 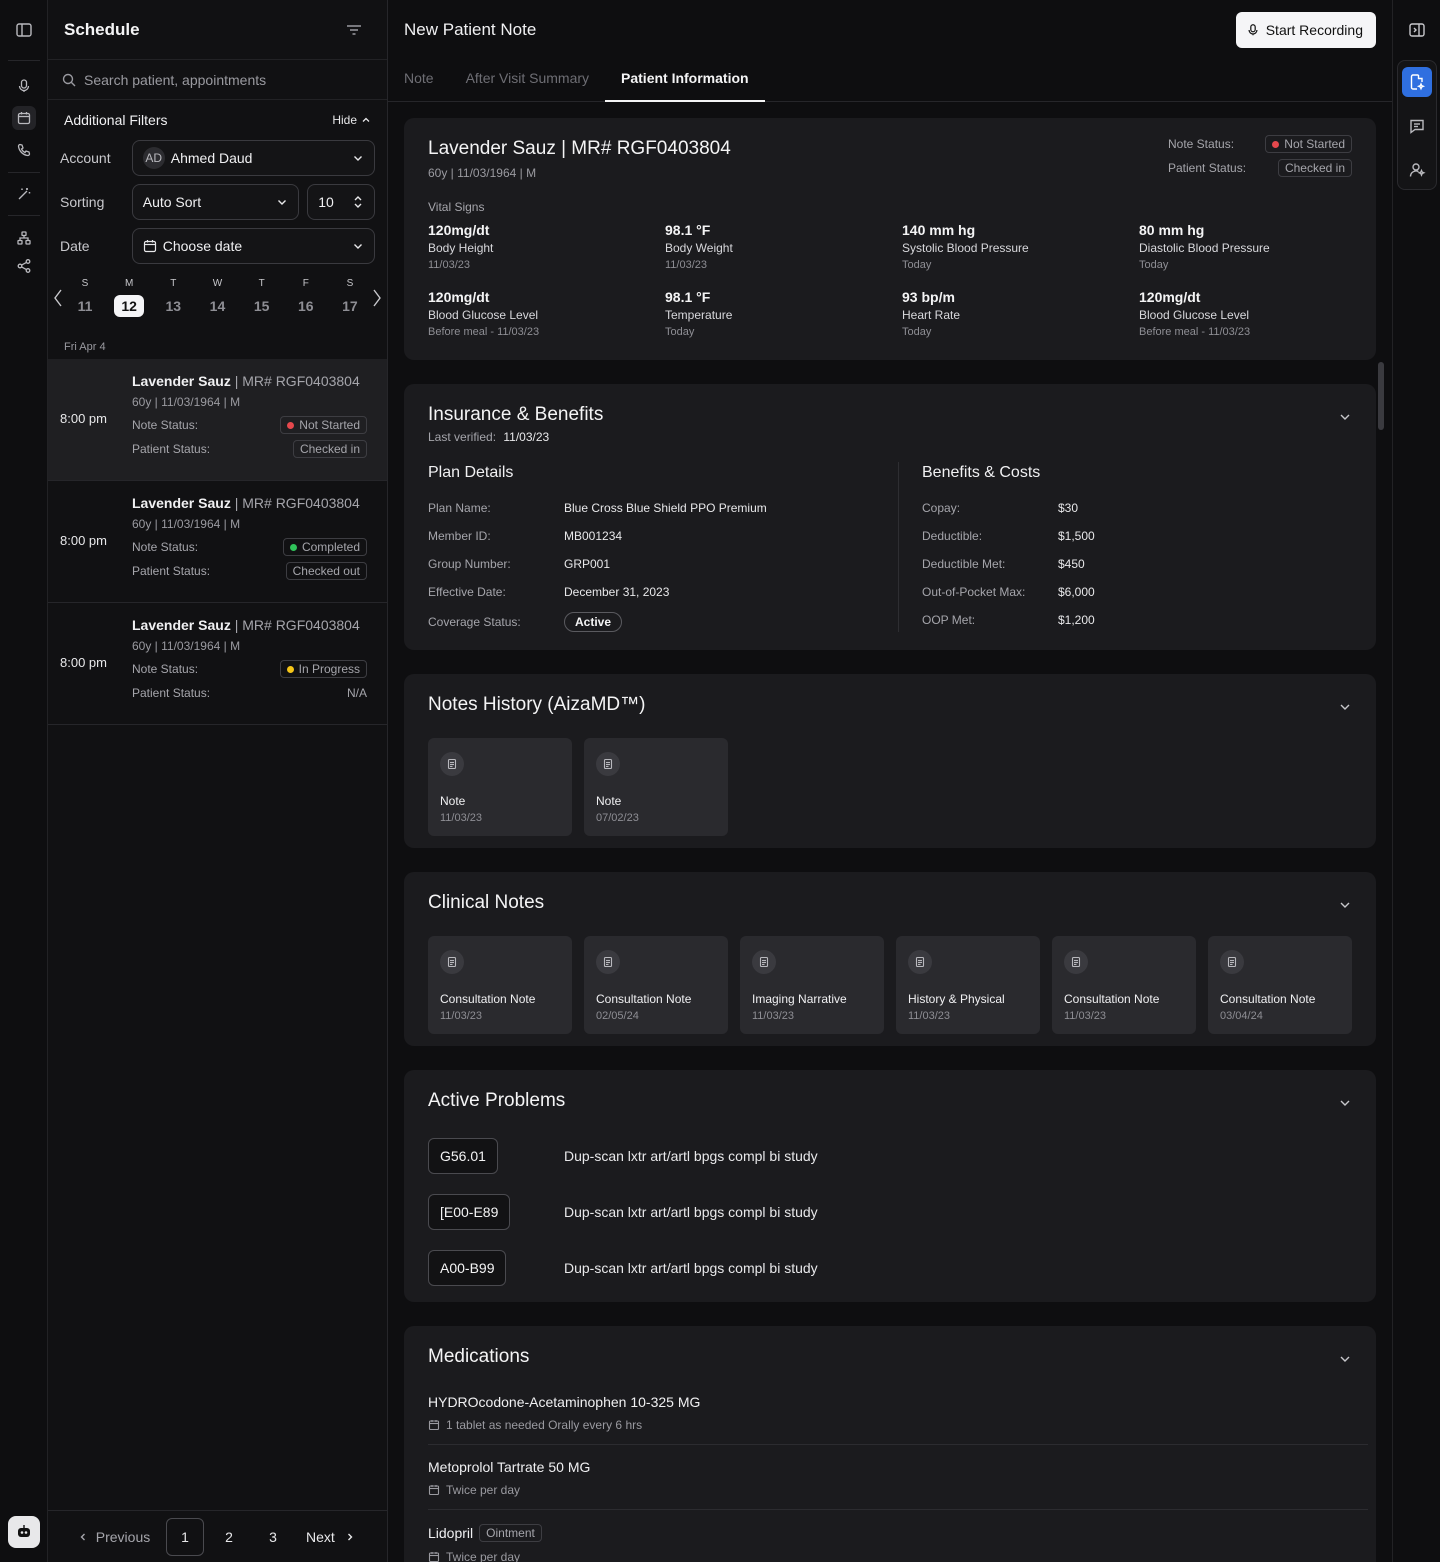 What do you see at coordinates (1381, 396) in the screenshot?
I see `scrollbar-thumb` at bounding box center [1381, 396].